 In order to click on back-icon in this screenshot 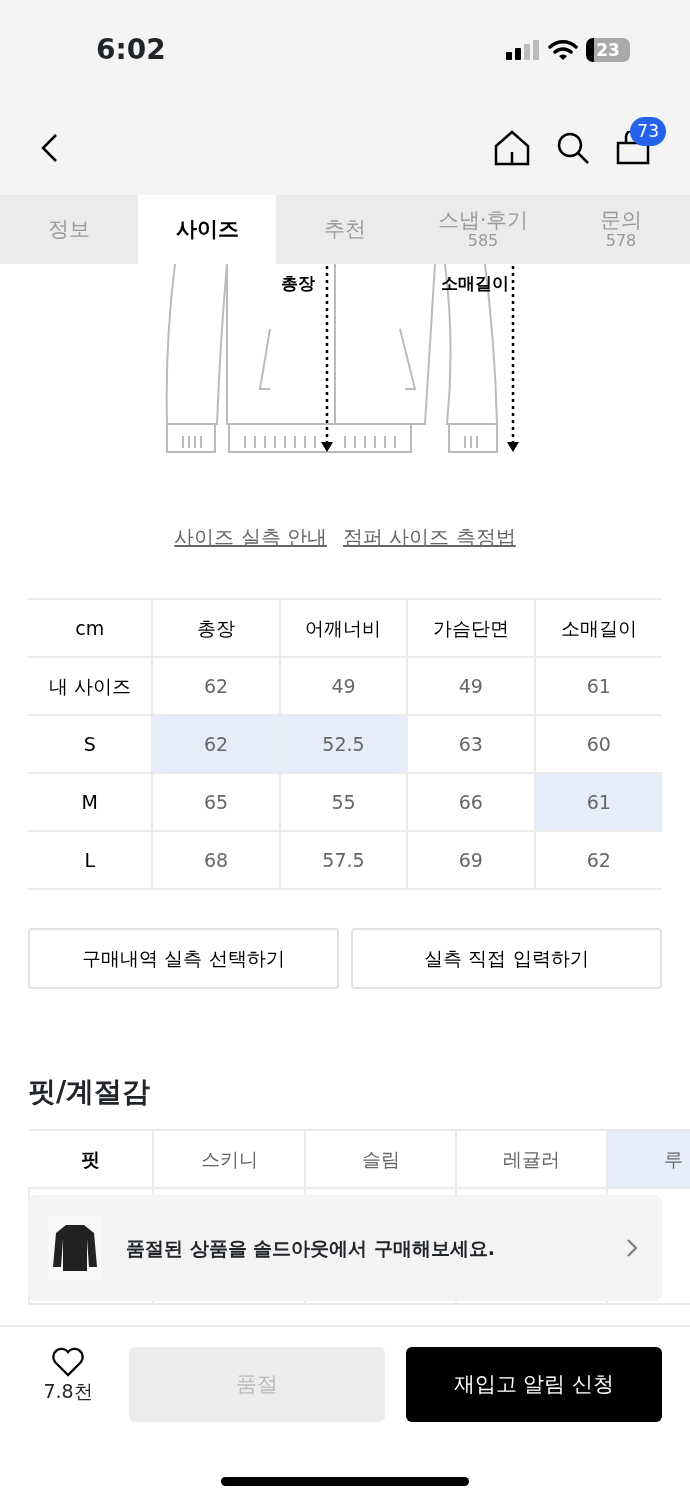, I will do `click(49, 147)`.